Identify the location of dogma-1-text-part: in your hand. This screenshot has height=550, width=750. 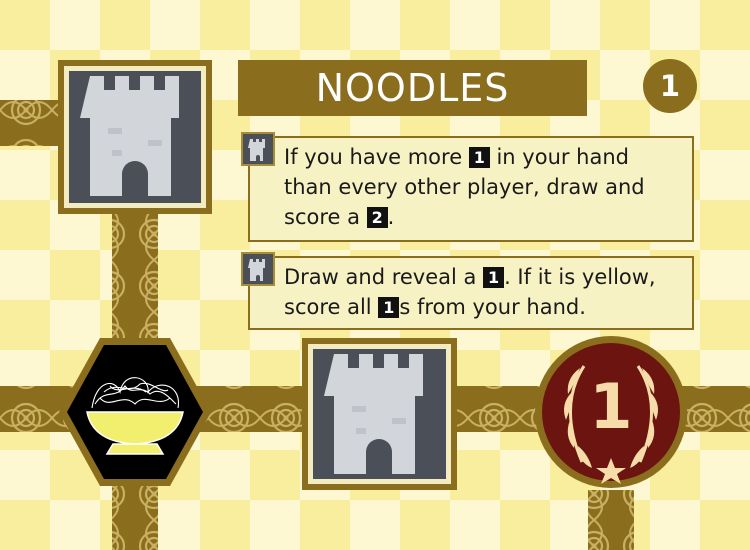
(559, 157).